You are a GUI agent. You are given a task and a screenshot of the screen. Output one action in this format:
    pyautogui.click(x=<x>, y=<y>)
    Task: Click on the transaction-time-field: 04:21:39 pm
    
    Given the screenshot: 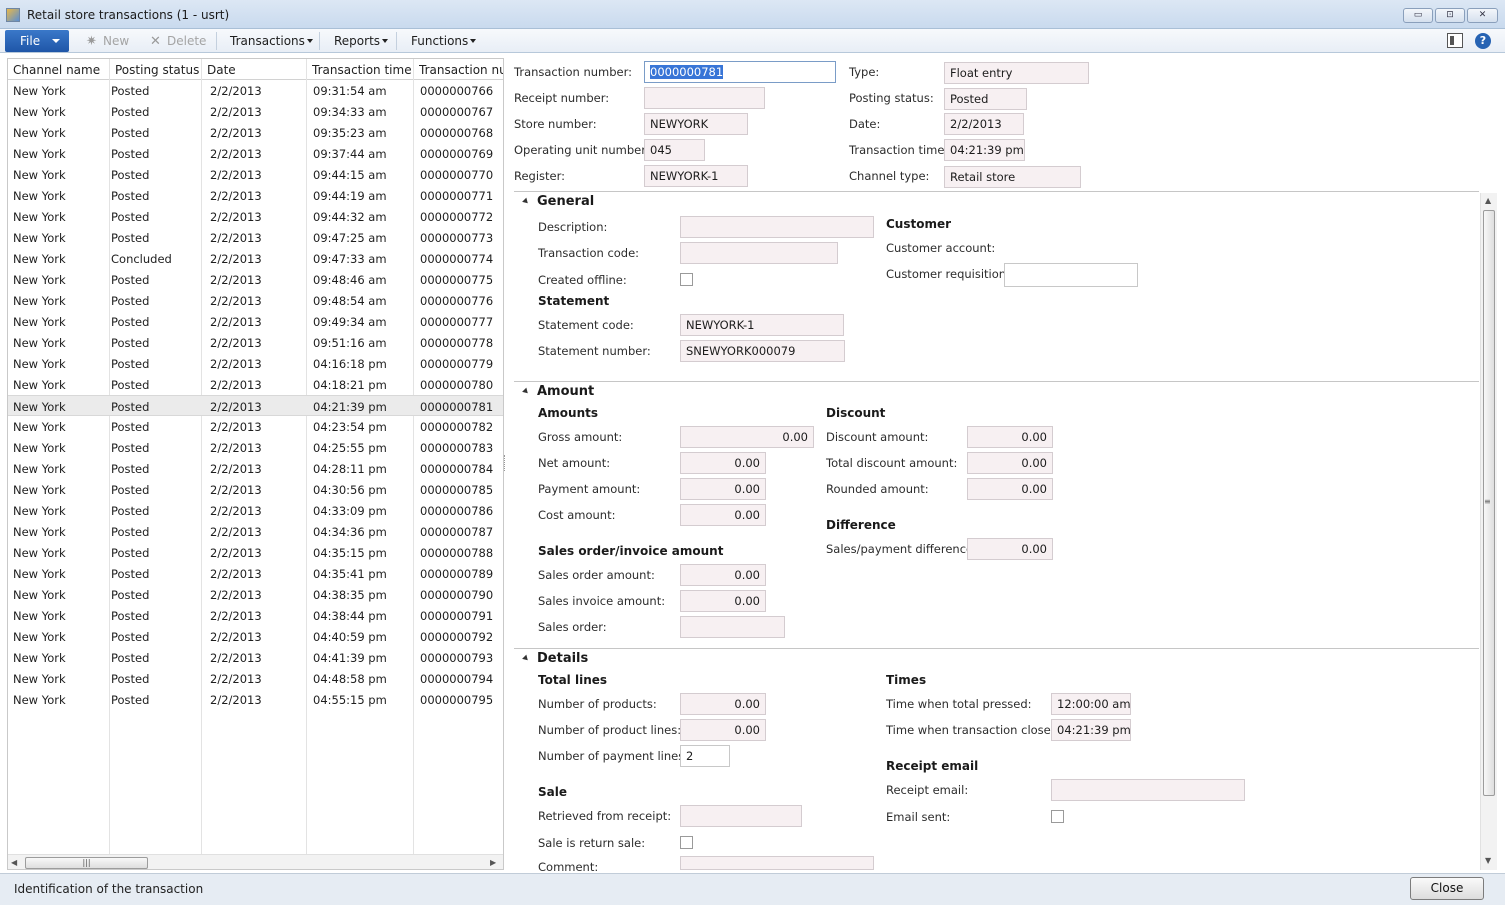 What is the action you would take?
    pyautogui.click(x=984, y=150)
    